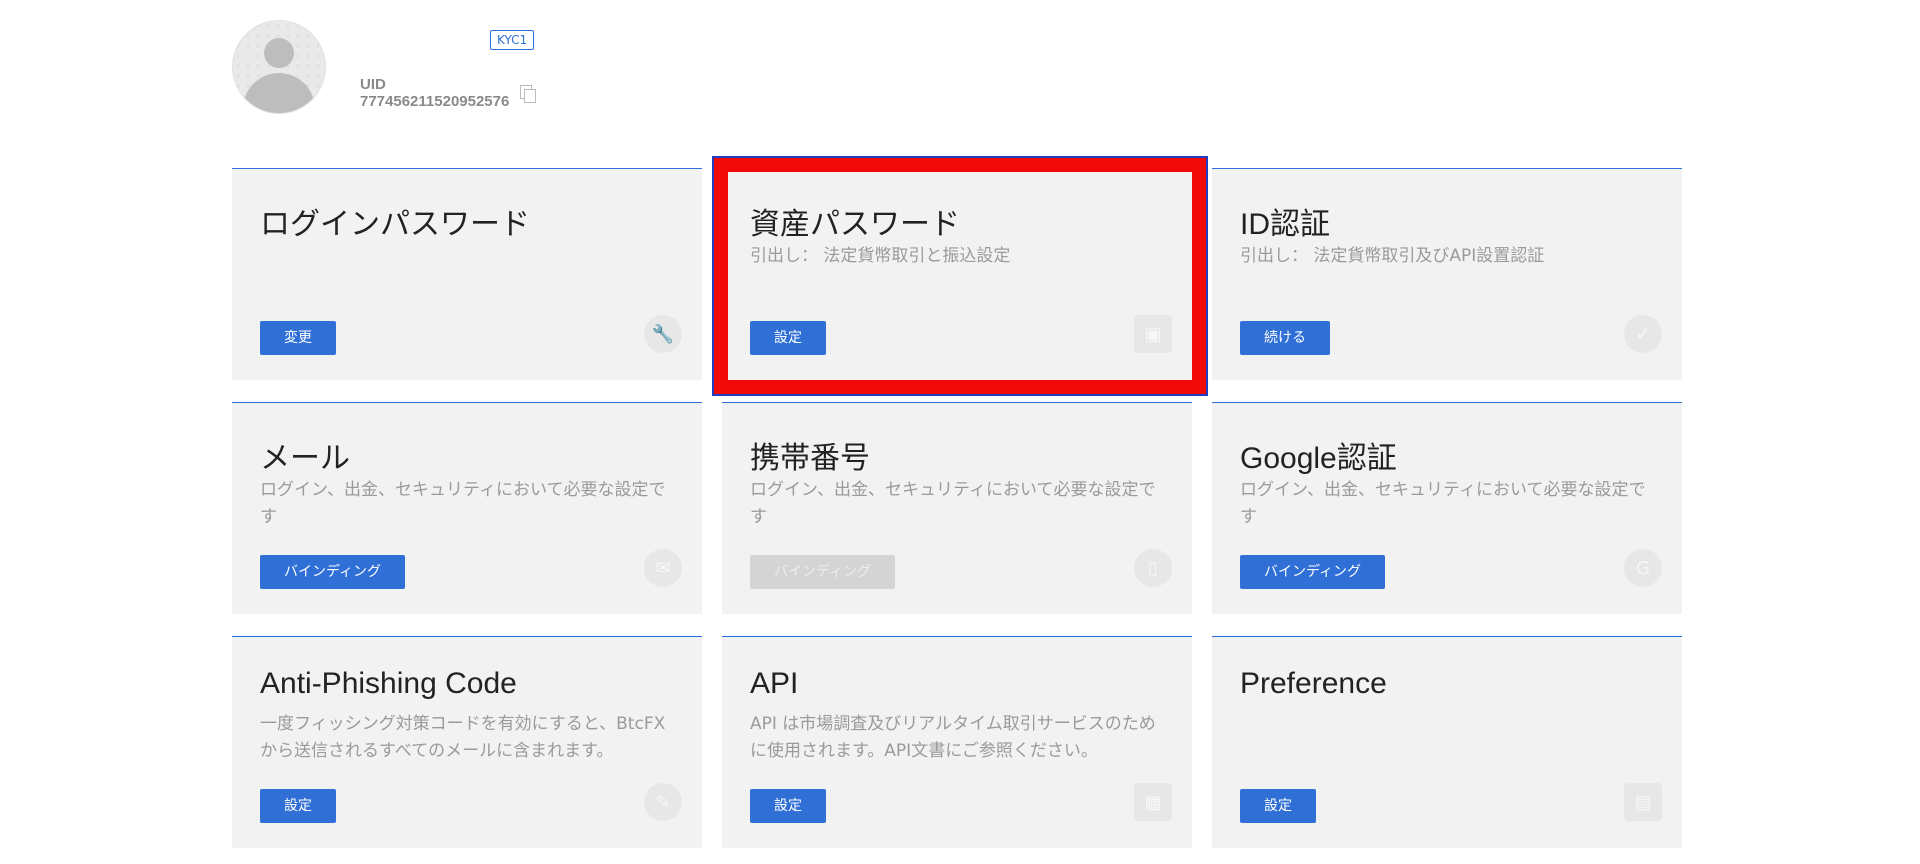  I want to click on bind-mobile-button: バインディング, so click(823, 572).